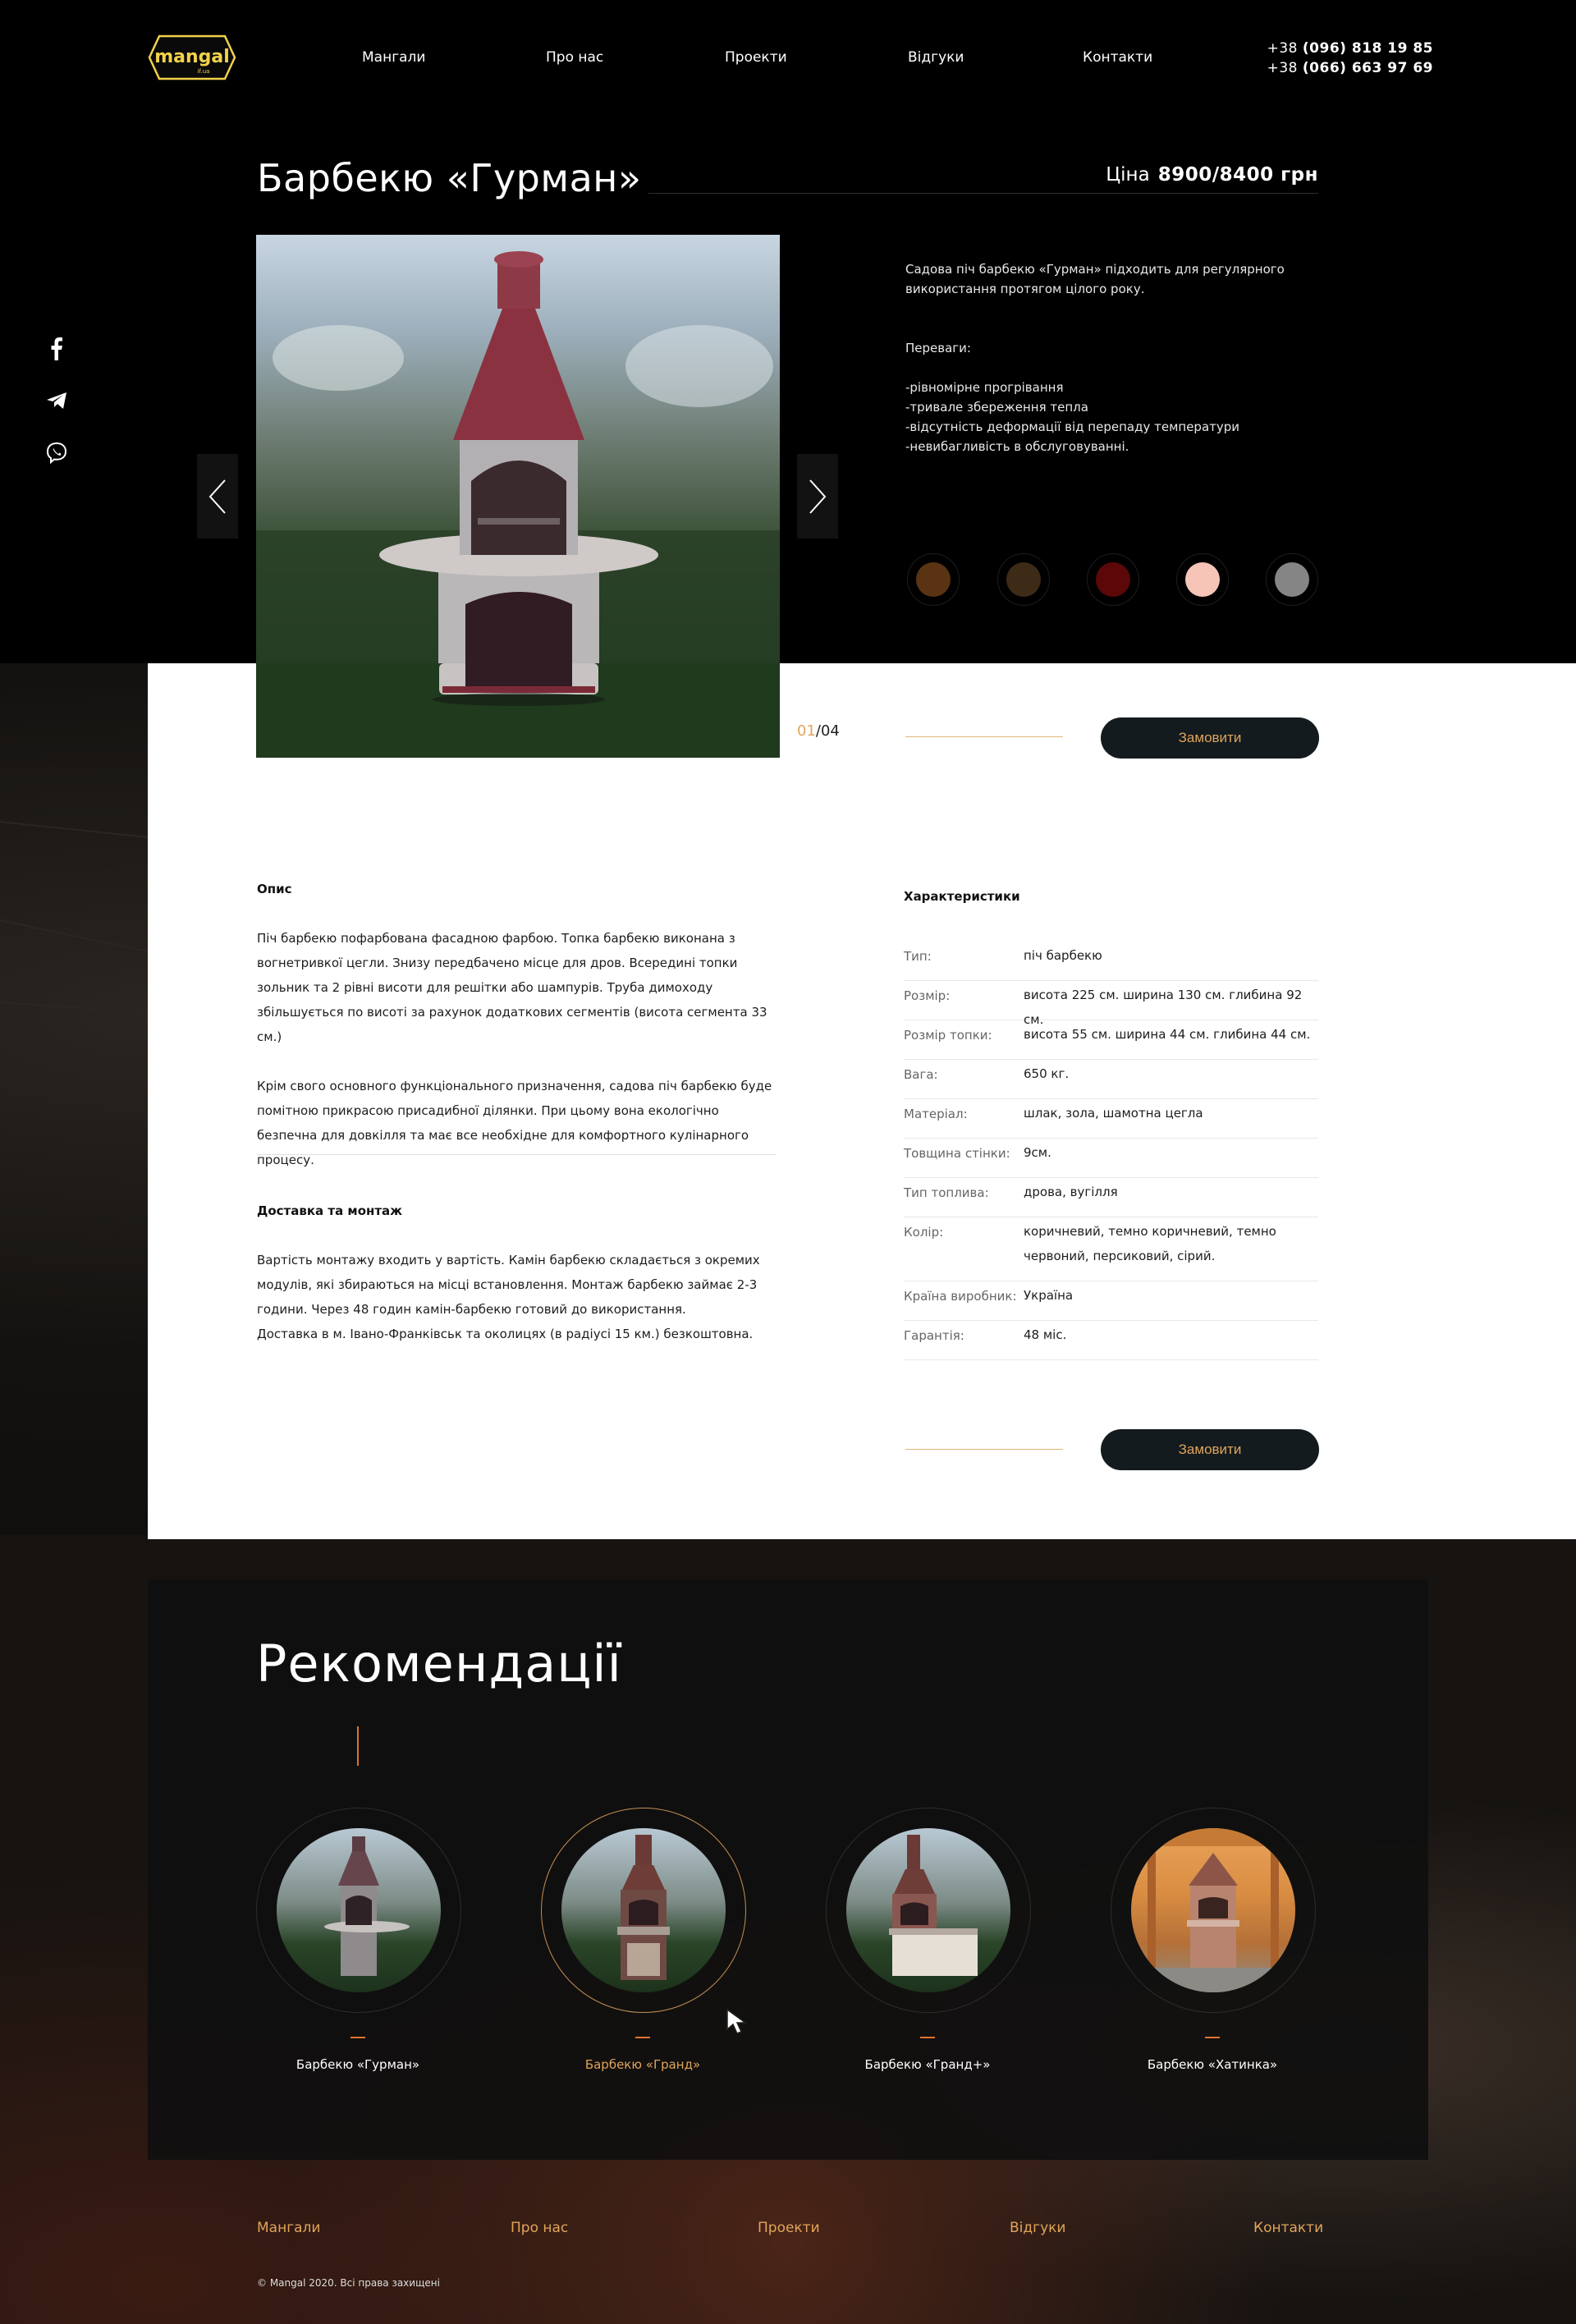  I want to click on nav-item-reviews: Відгуки, so click(936, 57).